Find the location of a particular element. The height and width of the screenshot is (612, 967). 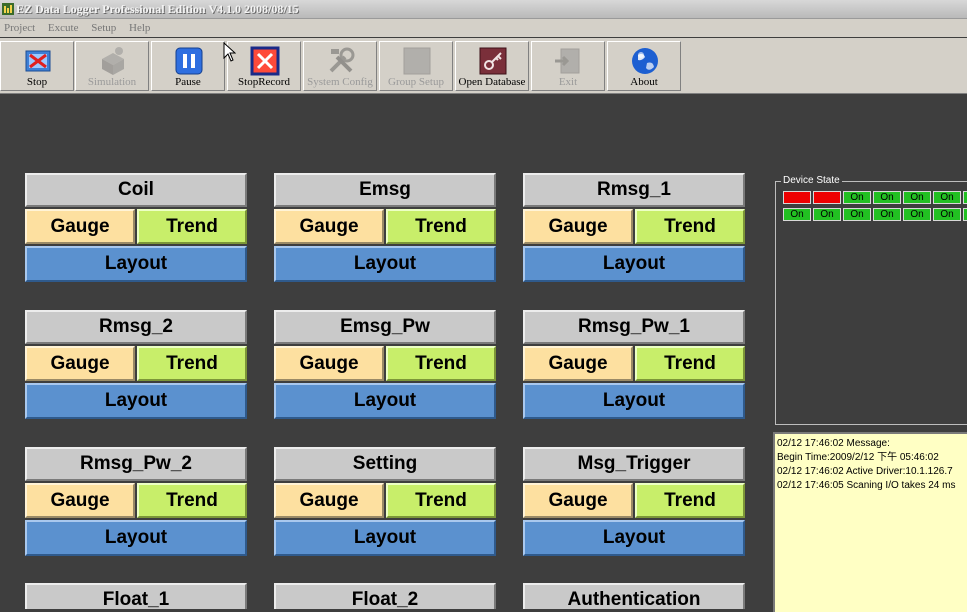

tools-icon is located at coordinates (342, 60).